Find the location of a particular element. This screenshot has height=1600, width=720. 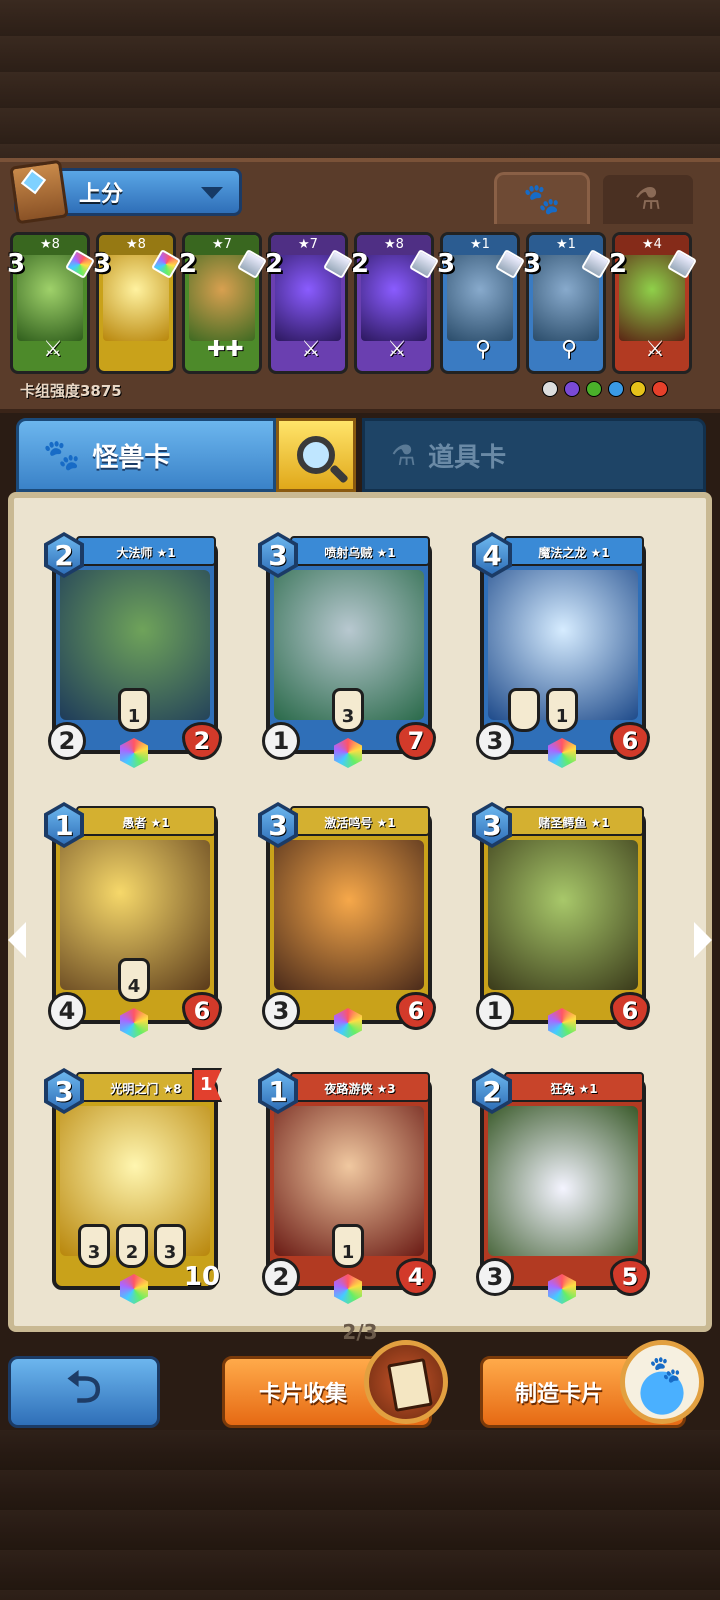

magnifier-icon is located at coordinates (316, 455).